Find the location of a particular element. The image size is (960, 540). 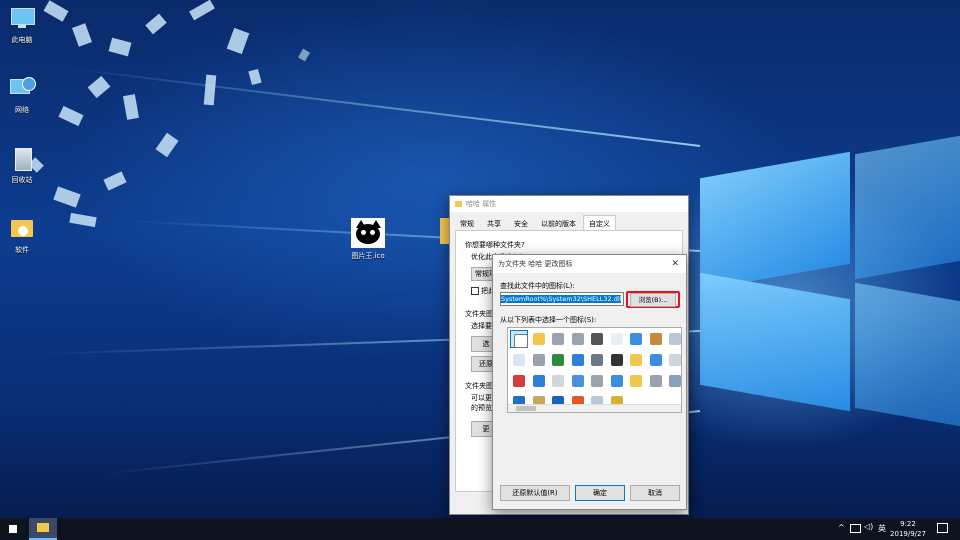

cat-image-icon is located at coordinates (368, 233).